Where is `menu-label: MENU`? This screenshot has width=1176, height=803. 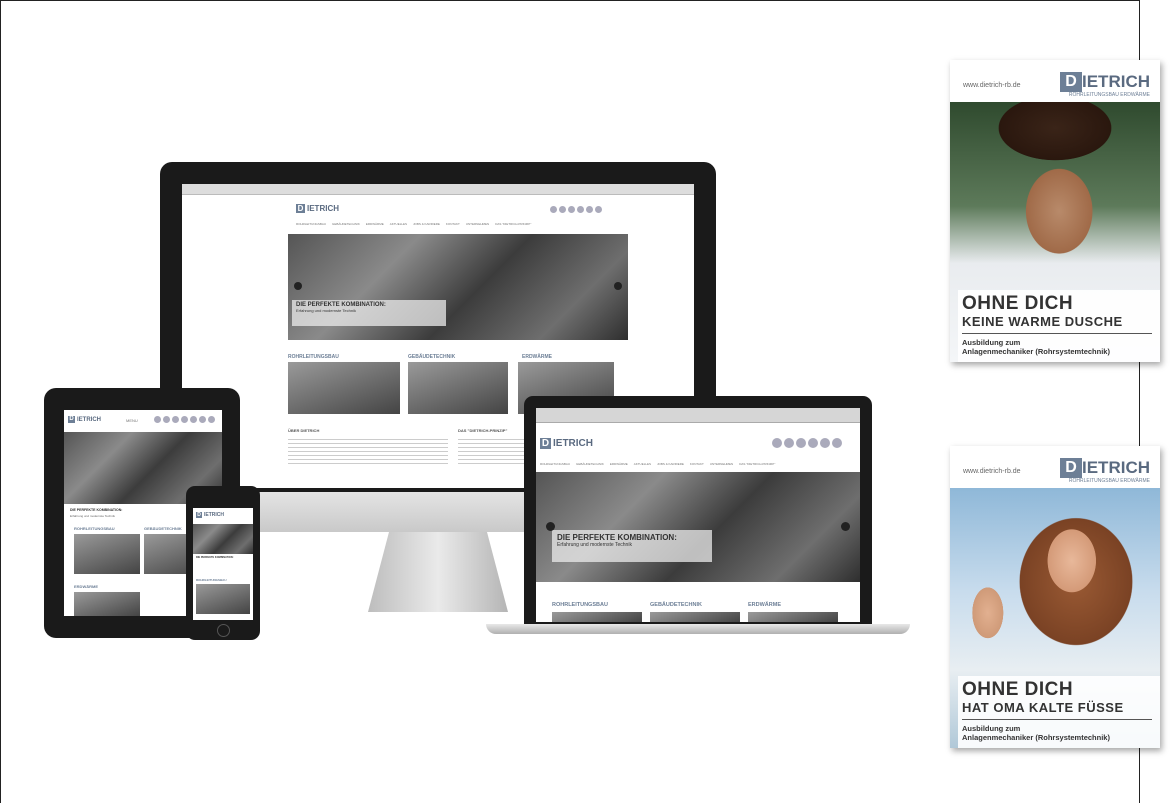 menu-label: MENU is located at coordinates (132, 420).